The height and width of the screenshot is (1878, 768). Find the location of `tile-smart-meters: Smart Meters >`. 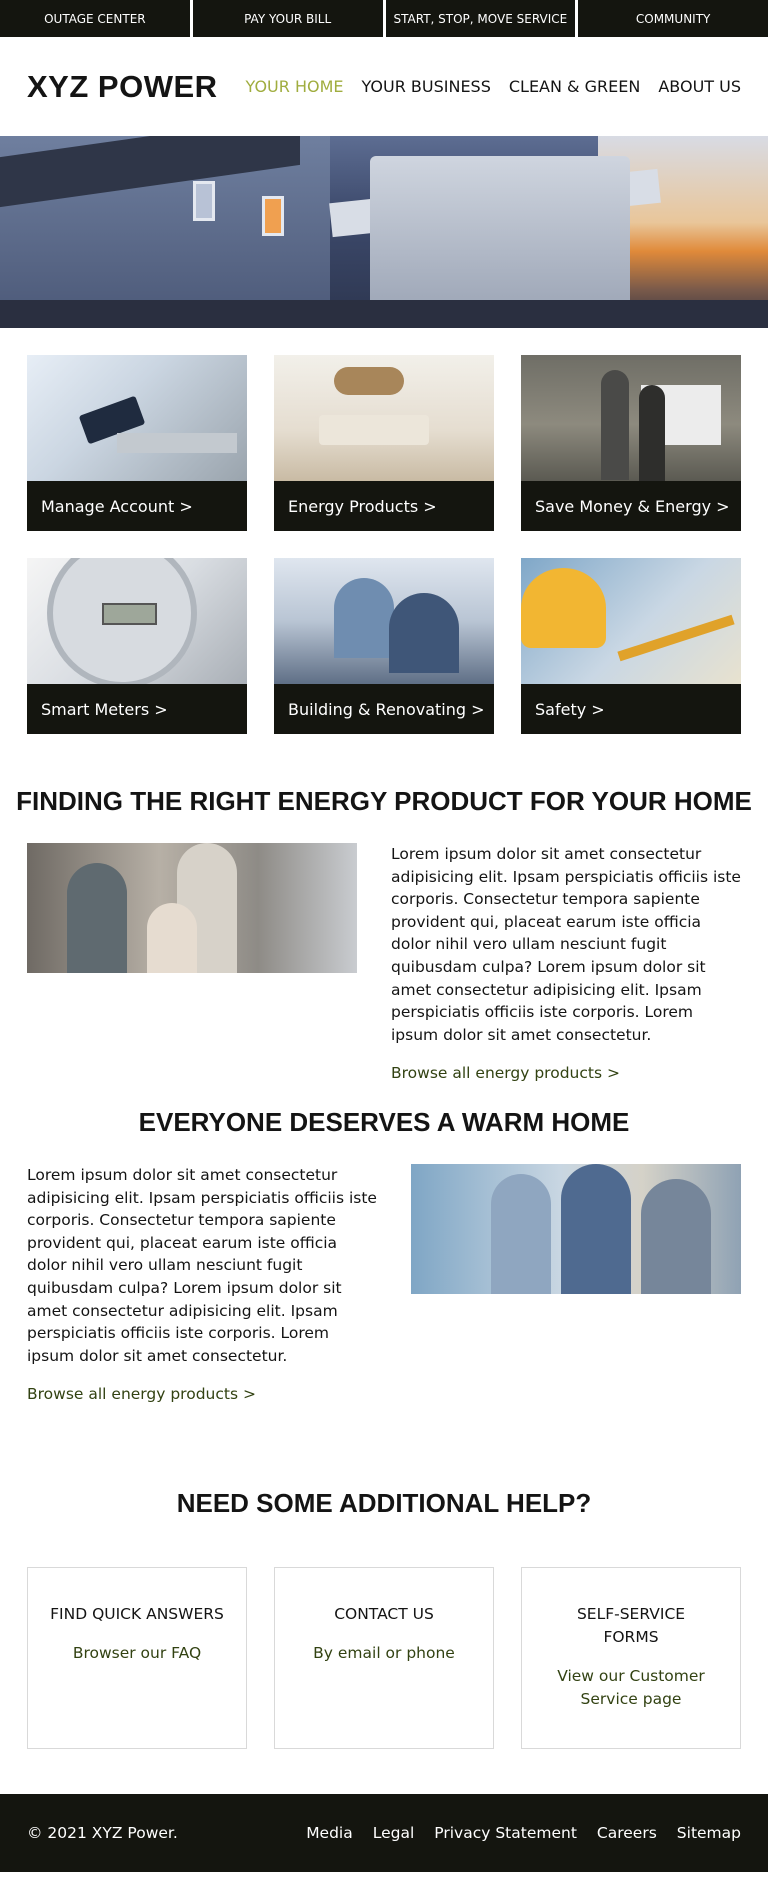

tile-smart-meters: Smart Meters > is located at coordinates (137, 646).